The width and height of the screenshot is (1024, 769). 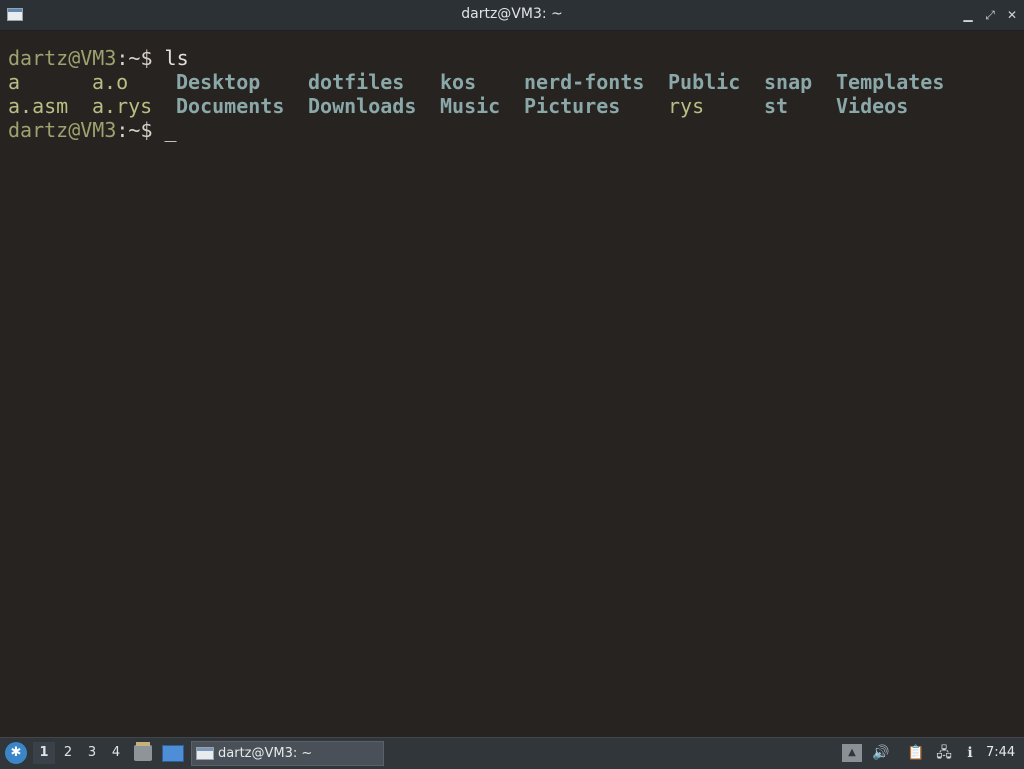 I want to click on window-title: dartz@VM3: ~, so click(x=512, y=14).